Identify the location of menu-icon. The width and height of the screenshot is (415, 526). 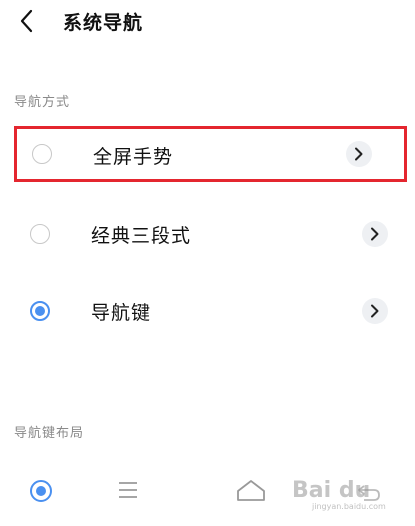
(128, 490).